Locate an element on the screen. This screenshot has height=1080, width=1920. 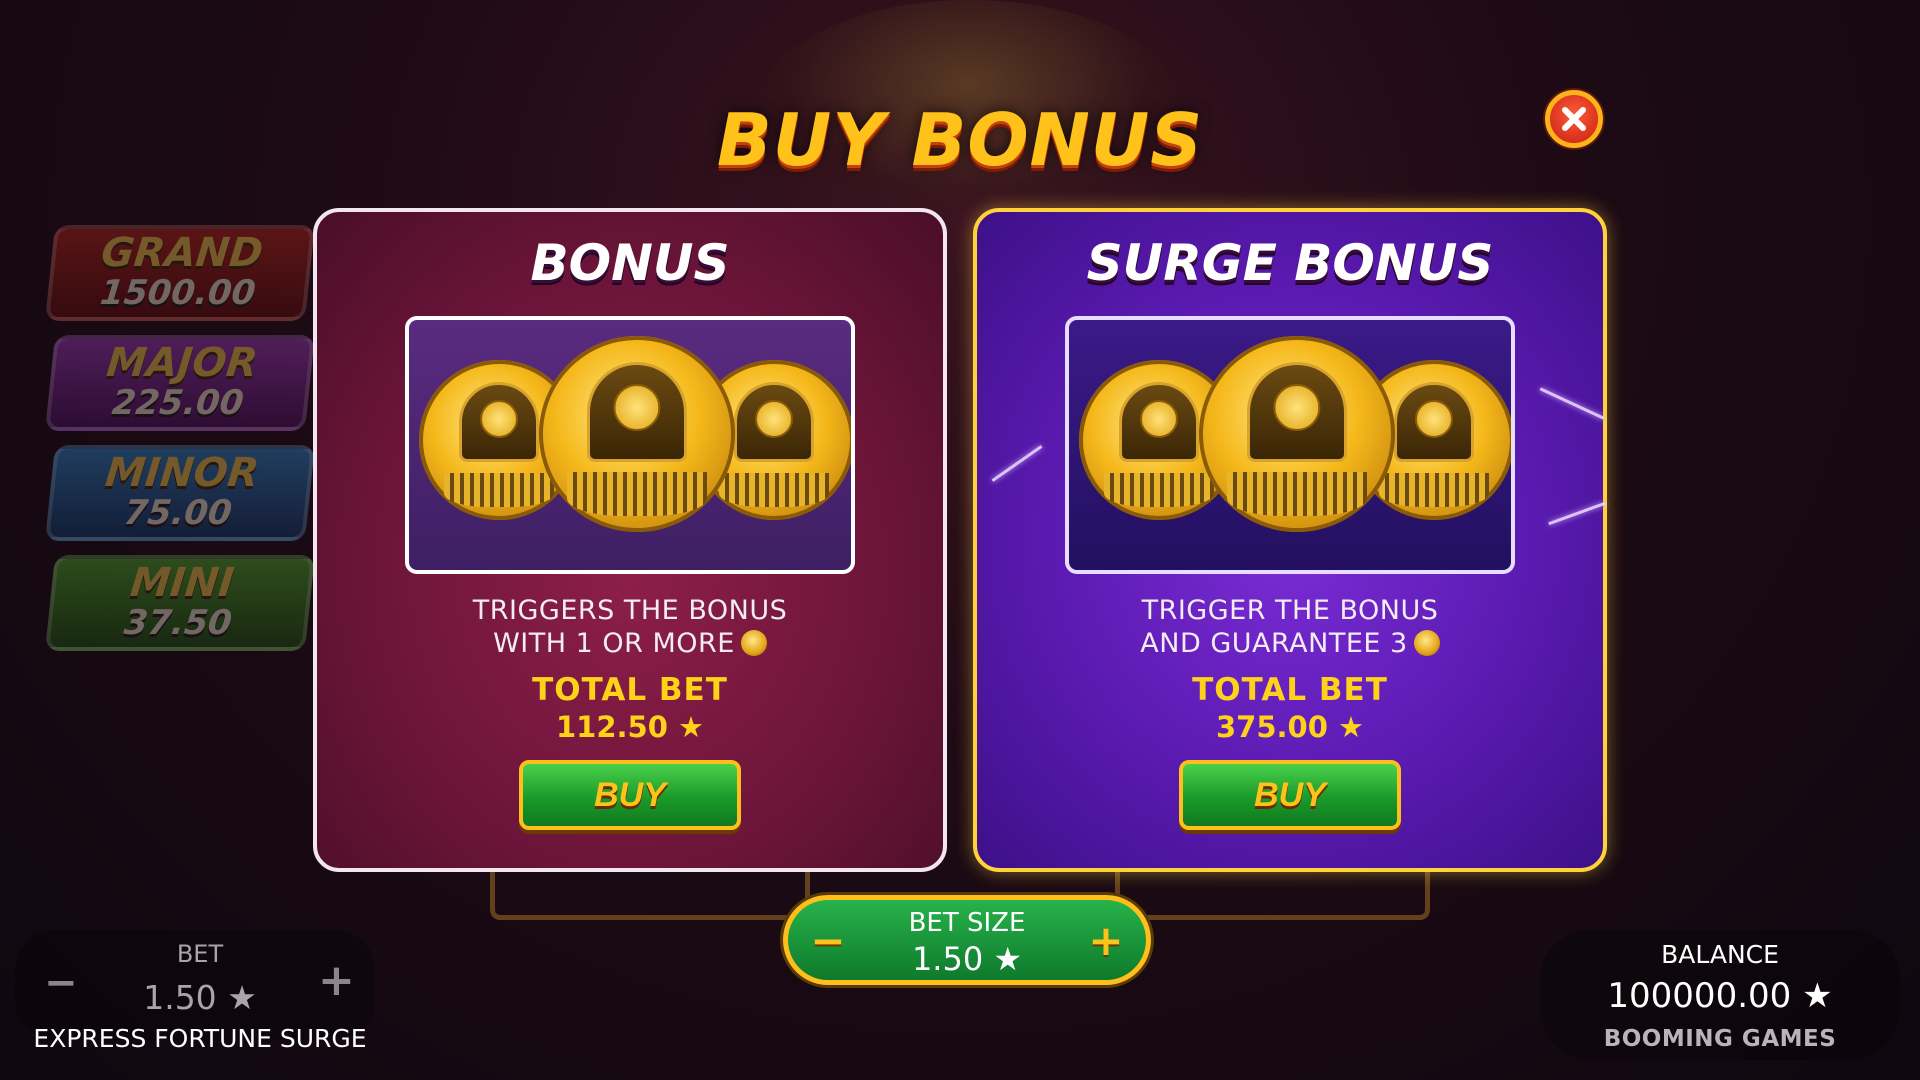
bet-value: 1.50 is located at coordinates (180, 997).